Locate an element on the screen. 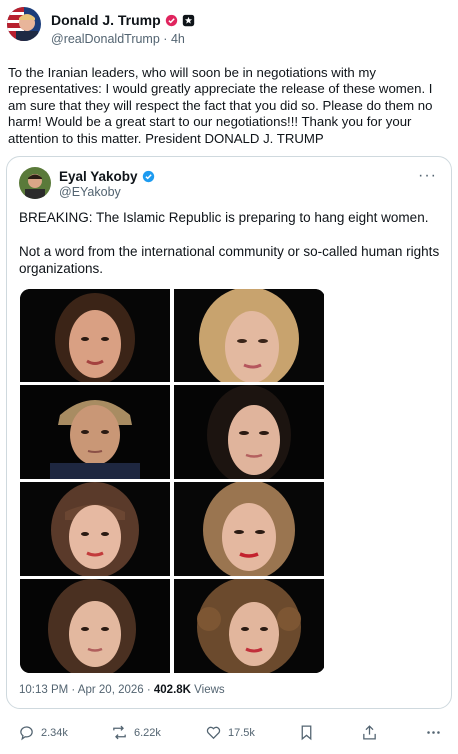  repost-count: 6.22k is located at coordinates (147, 732).